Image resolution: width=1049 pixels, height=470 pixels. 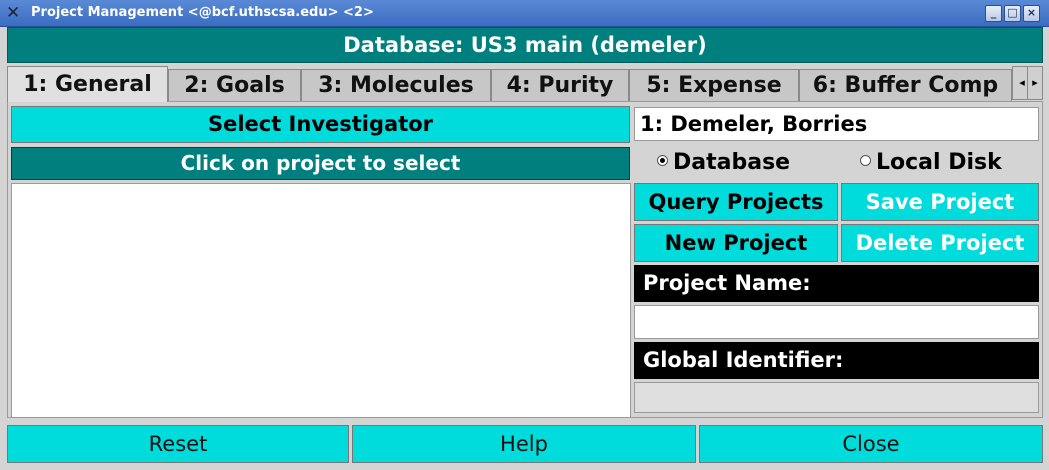 What do you see at coordinates (871, 444) in the screenshot?
I see `close-button: Close` at bounding box center [871, 444].